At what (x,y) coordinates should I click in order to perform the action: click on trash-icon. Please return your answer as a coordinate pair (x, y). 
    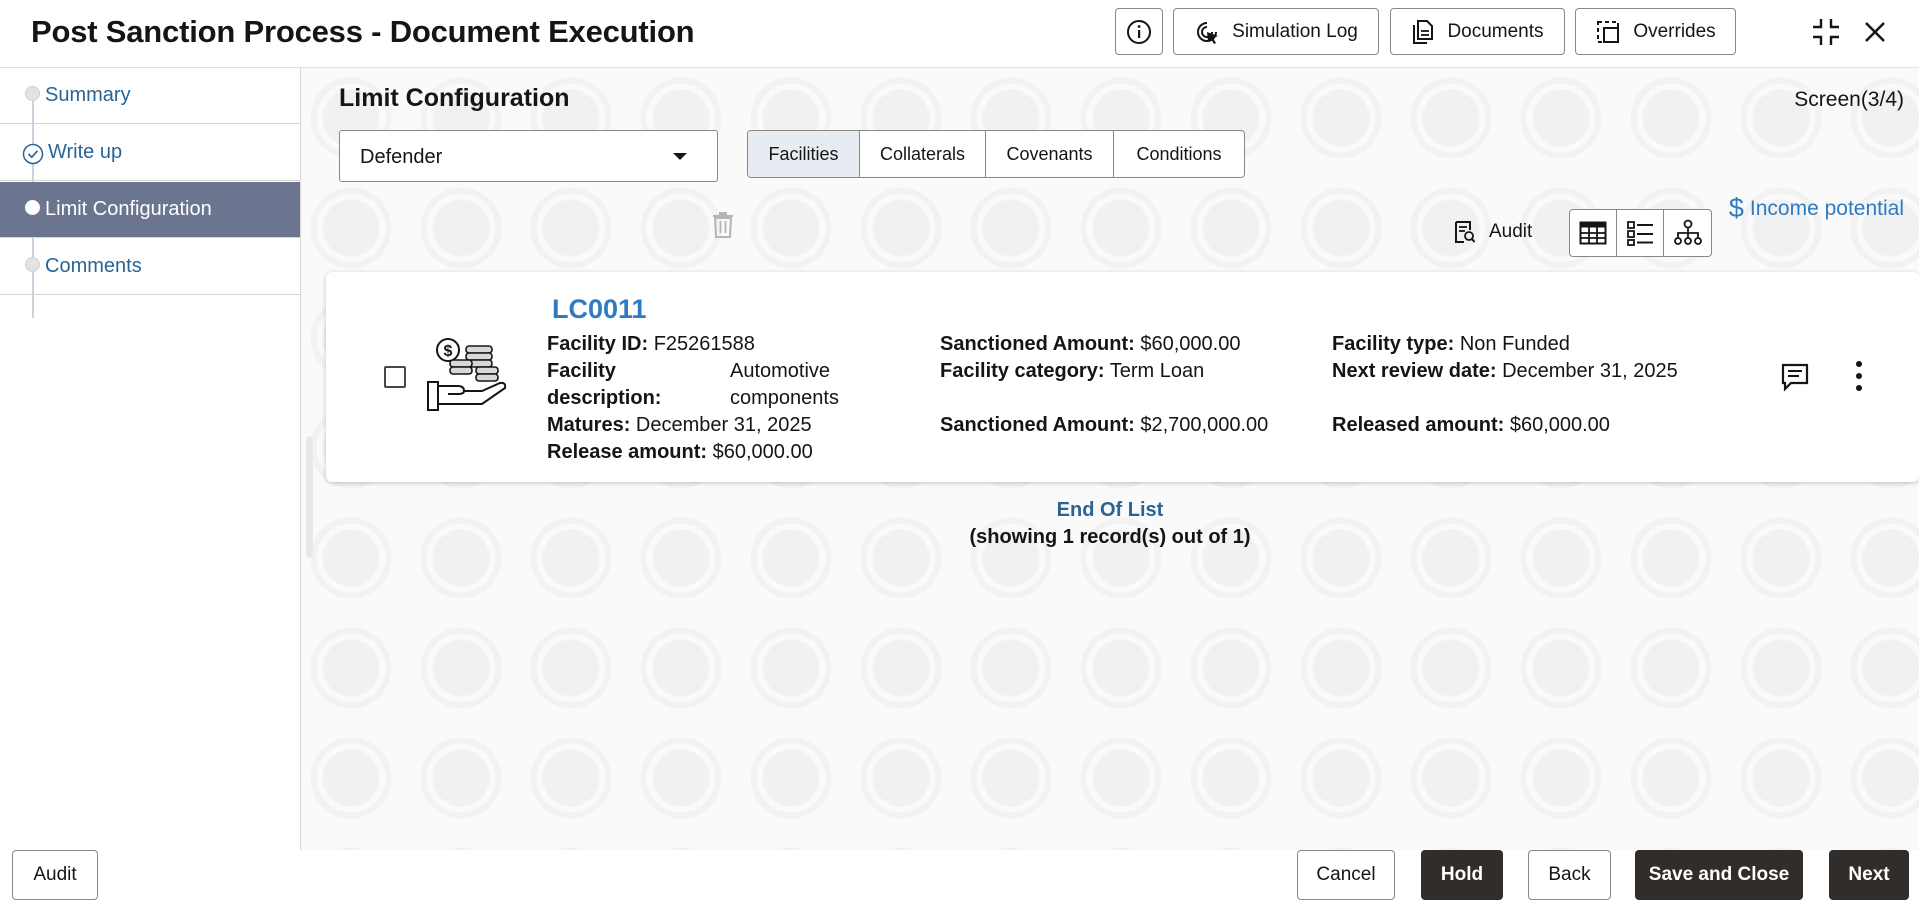
    Looking at the image, I should click on (723, 225).